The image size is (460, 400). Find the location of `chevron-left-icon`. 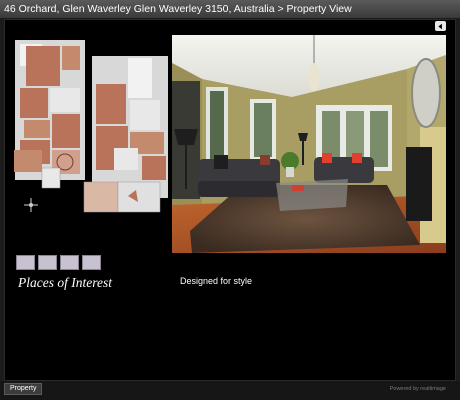

chevron-left-icon is located at coordinates (440, 26).